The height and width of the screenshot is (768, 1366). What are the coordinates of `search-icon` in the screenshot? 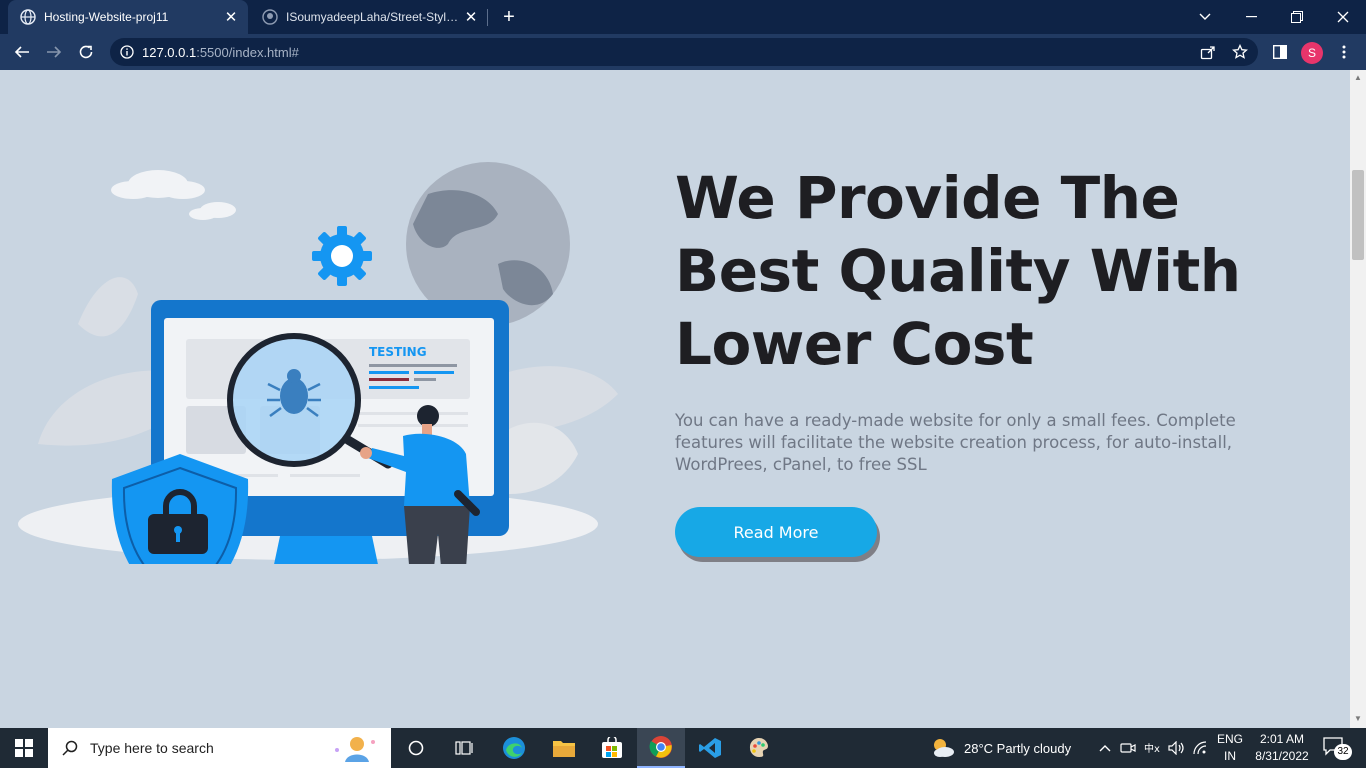 It's located at (70, 748).